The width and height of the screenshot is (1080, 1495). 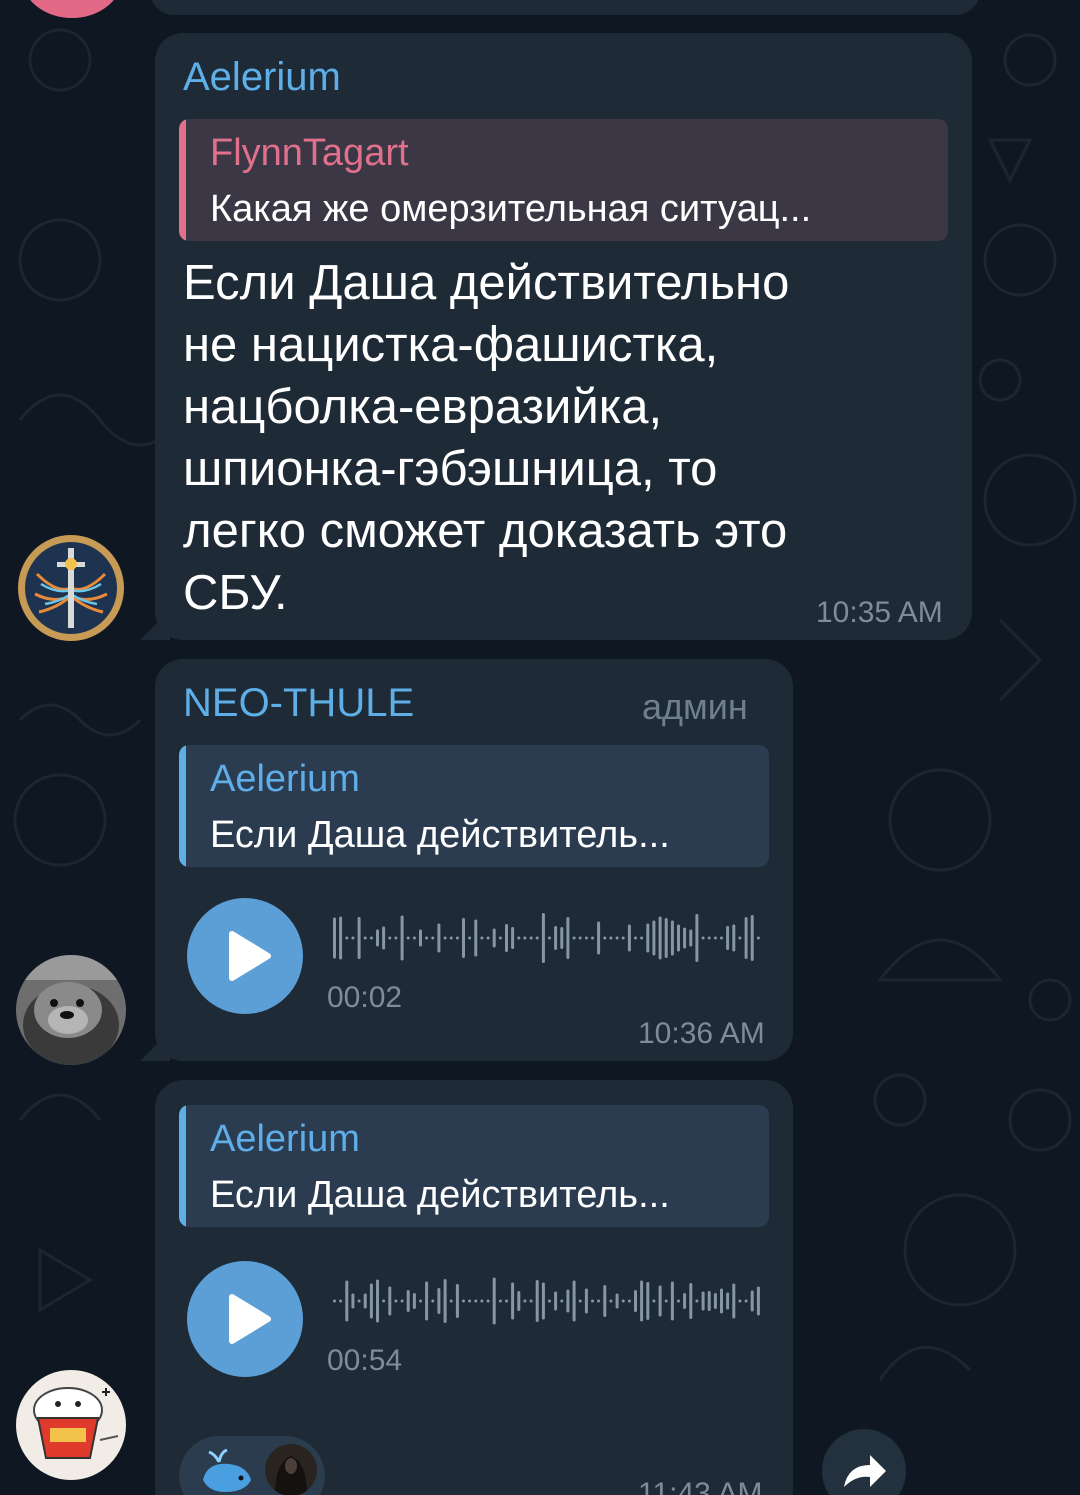 I want to click on voice-duration: 00:02, so click(x=365, y=997).